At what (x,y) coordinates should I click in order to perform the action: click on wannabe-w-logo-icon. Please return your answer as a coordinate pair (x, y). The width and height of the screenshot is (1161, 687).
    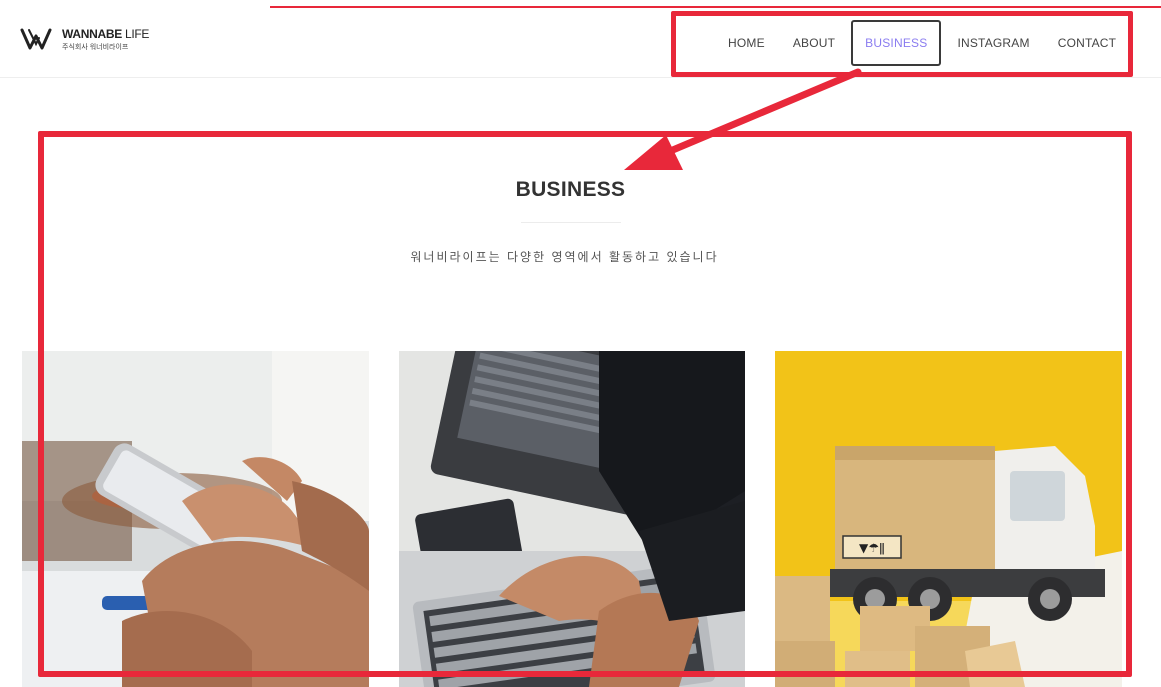
    Looking at the image, I should click on (36, 39).